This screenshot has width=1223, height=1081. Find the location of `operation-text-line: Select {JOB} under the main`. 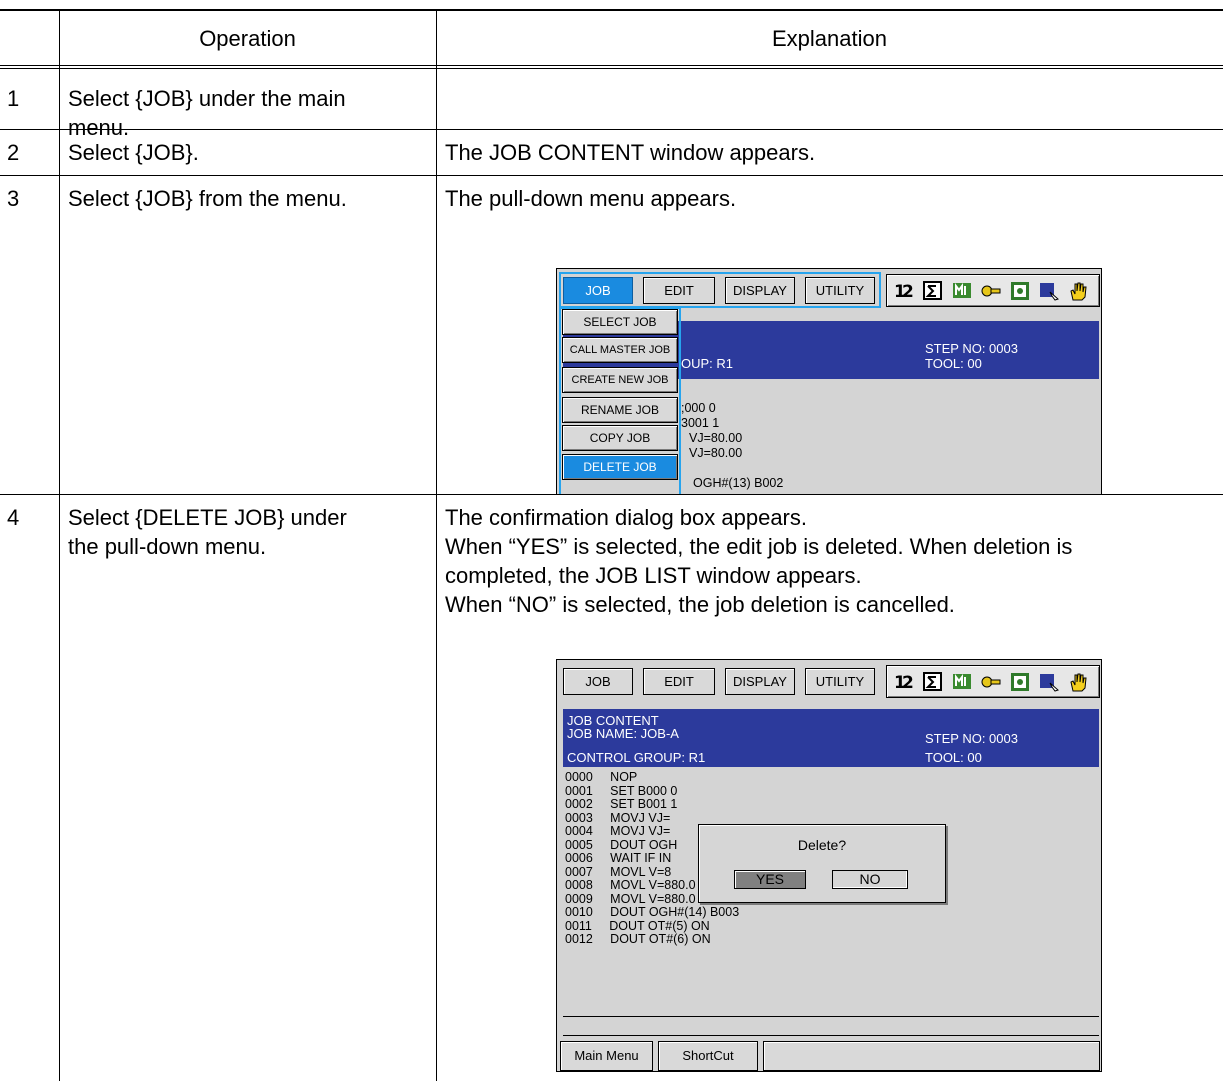

operation-text-line: Select {JOB} under the main is located at coordinates (207, 98).